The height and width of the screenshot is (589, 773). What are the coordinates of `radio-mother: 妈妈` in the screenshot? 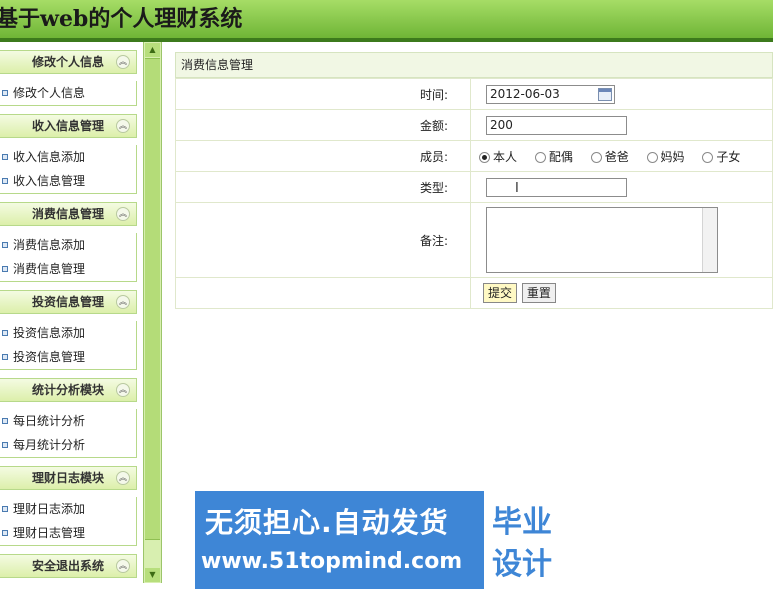 It's located at (665, 156).